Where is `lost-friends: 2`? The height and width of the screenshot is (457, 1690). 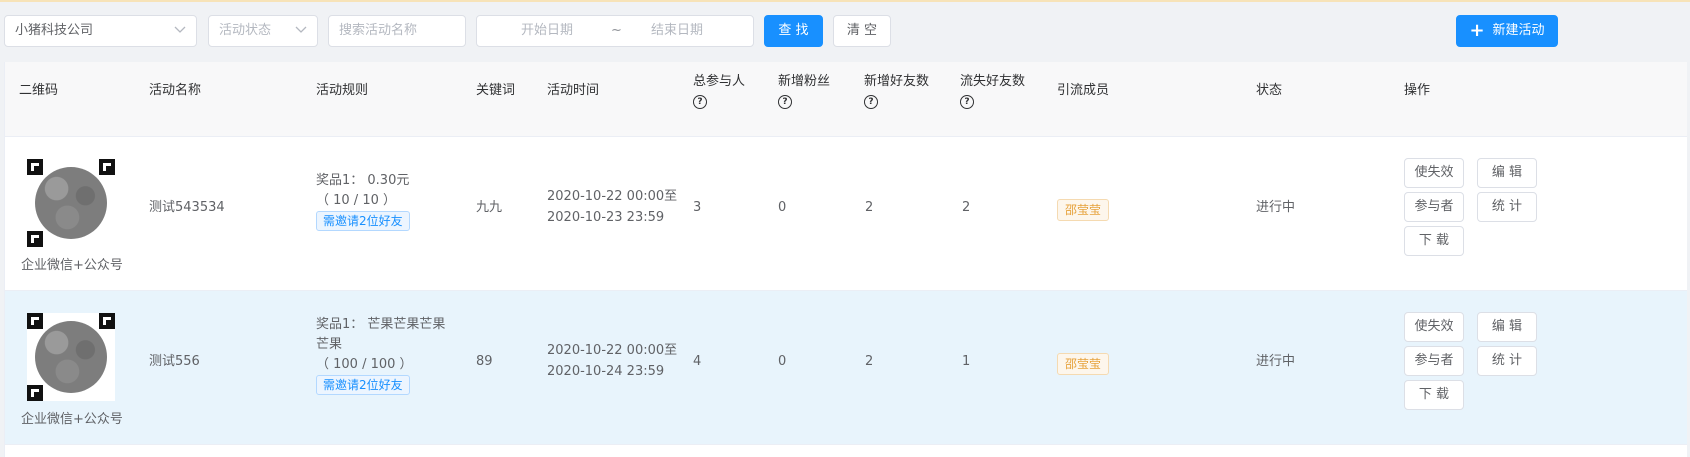 lost-friends: 2 is located at coordinates (966, 207).